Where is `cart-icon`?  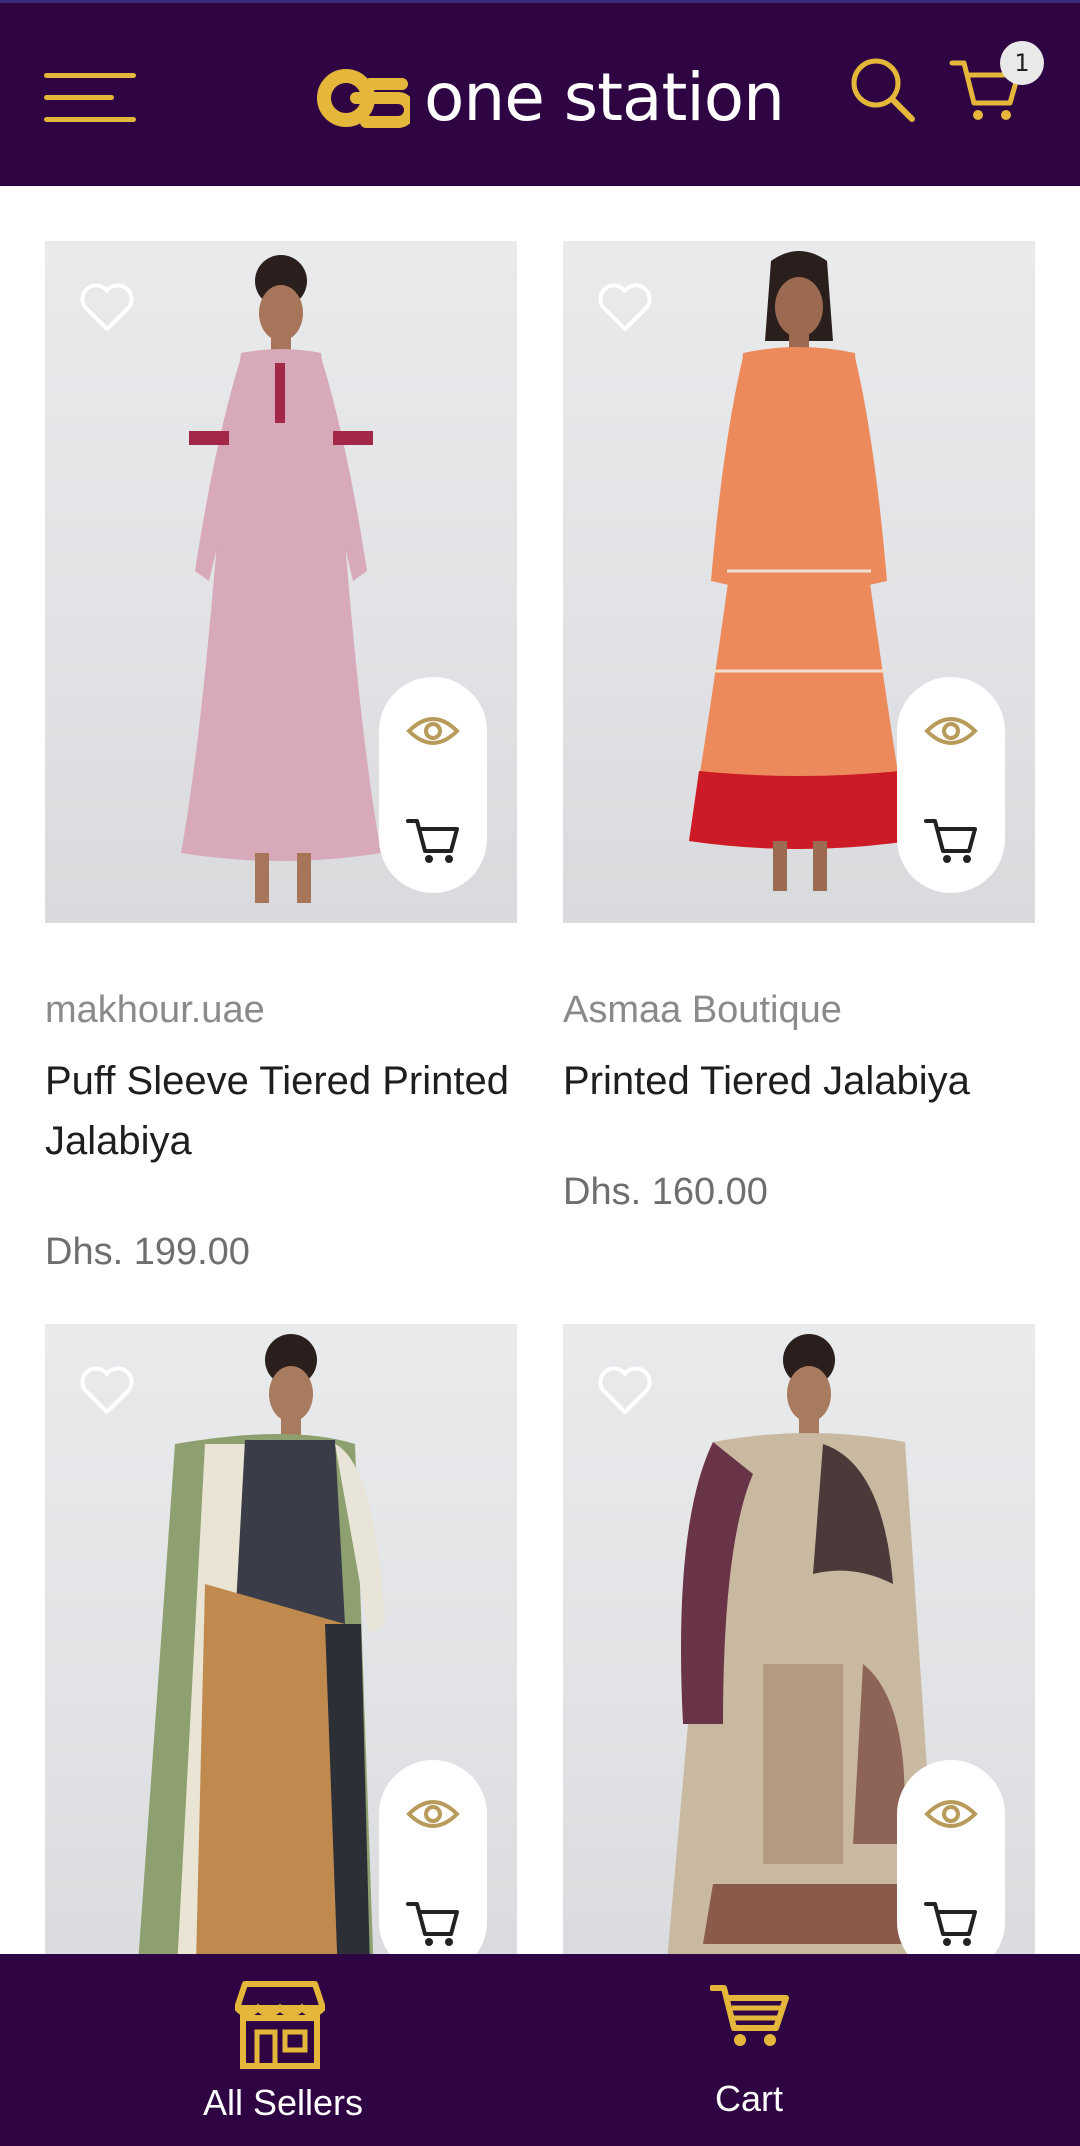
cart-icon is located at coordinates (749, 2015).